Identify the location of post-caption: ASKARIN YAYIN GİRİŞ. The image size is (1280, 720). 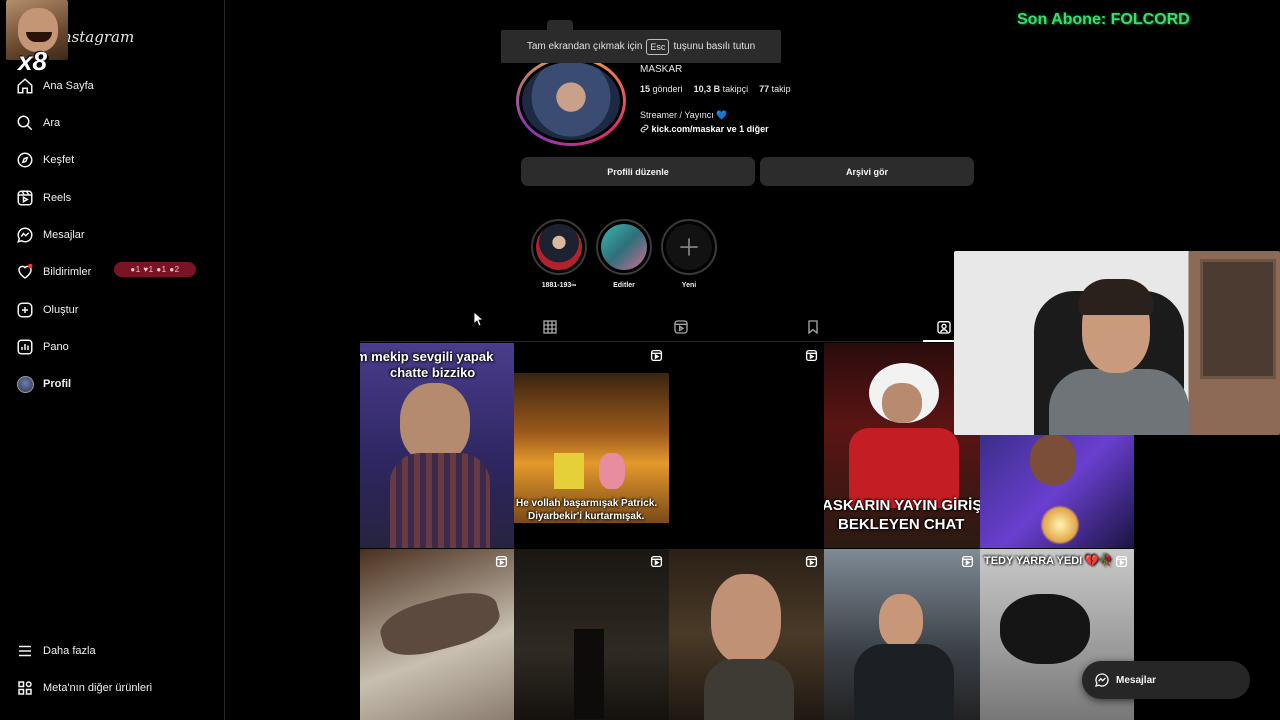
(902, 505).